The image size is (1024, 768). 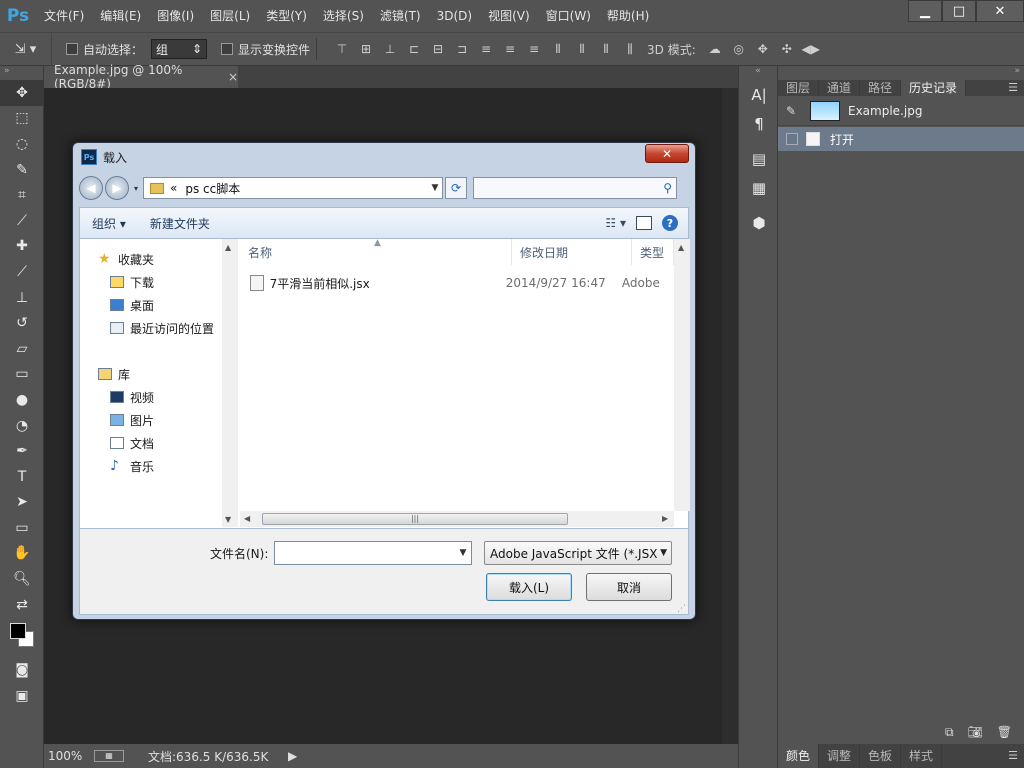 I want to click on distribute-left-icon: ⫴, so click(x=558, y=49).